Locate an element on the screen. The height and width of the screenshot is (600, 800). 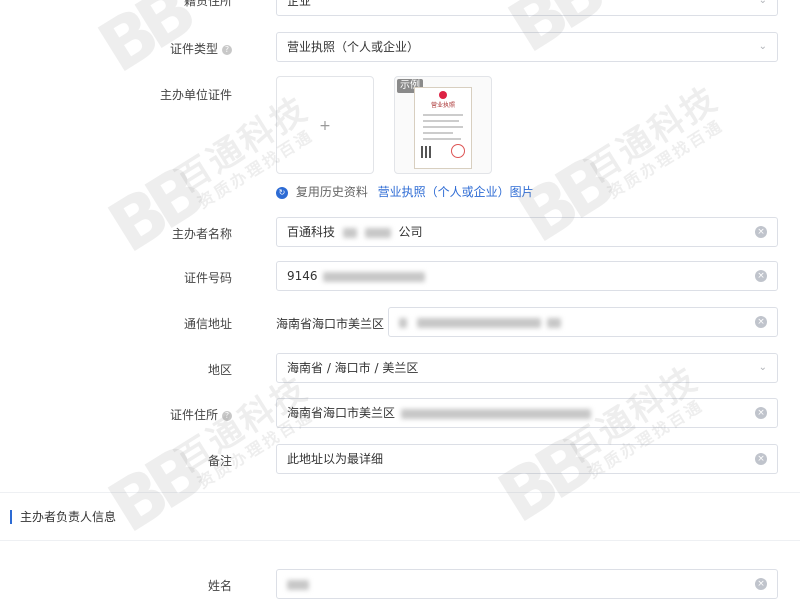
license-thumbnail: 营业执照 is located at coordinates (443, 128).